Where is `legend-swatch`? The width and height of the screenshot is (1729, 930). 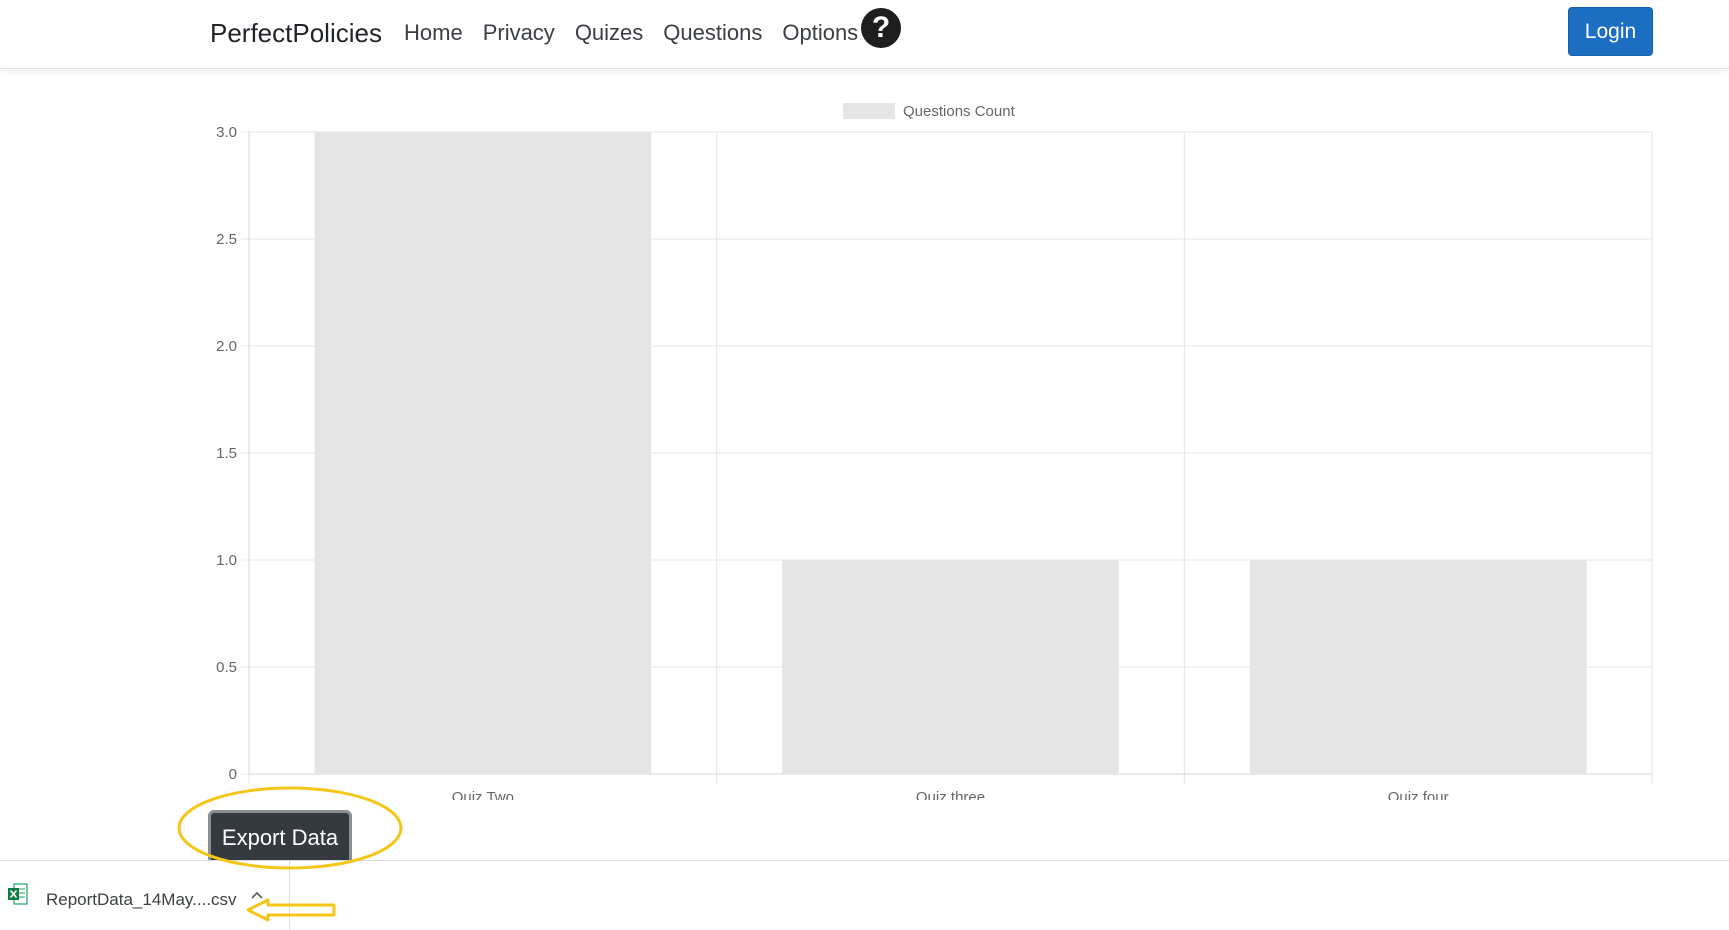 legend-swatch is located at coordinates (869, 111).